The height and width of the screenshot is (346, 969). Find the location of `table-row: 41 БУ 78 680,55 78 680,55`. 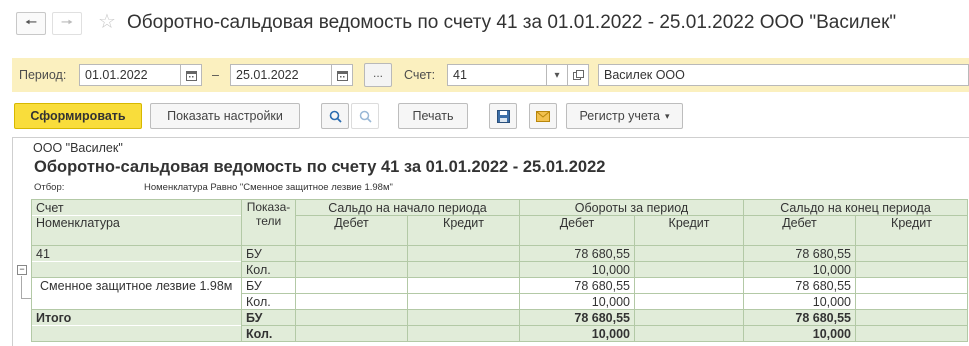

table-row: 41 БУ 78 680,55 78 680,55 is located at coordinates (499, 253).